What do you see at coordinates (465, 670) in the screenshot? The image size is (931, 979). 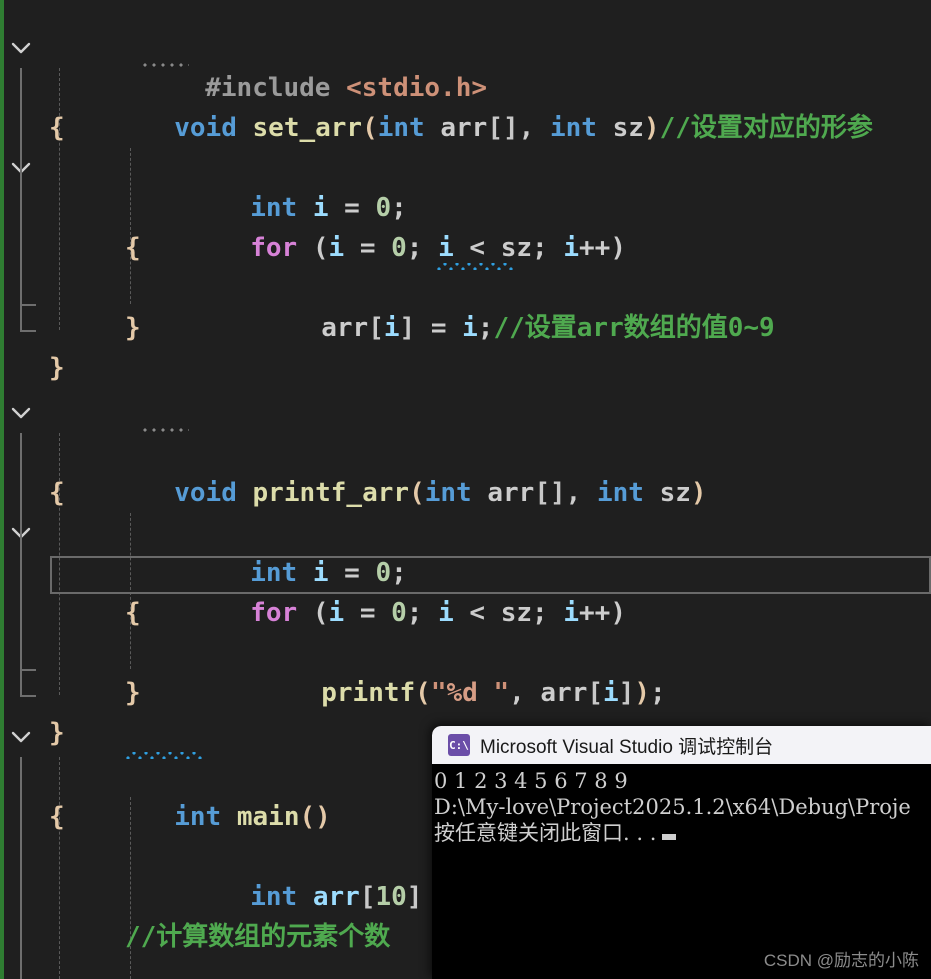 I see `code-line-for2-close-brace: }` at bounding box center [465, 670].